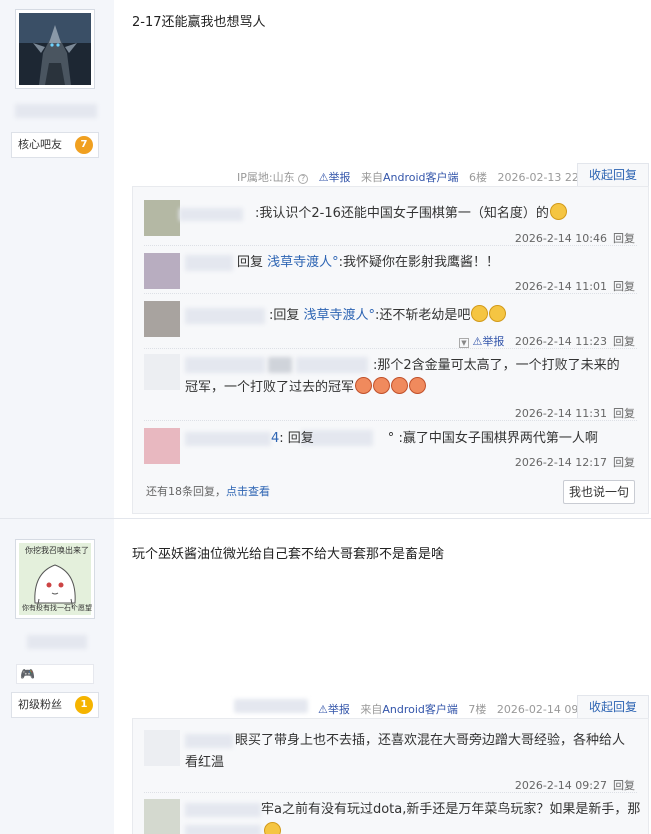  I want to click on subreply-text: 4: 回复 ° :赢了中国女子围棋界两代第一人啊, so click(434, 438).